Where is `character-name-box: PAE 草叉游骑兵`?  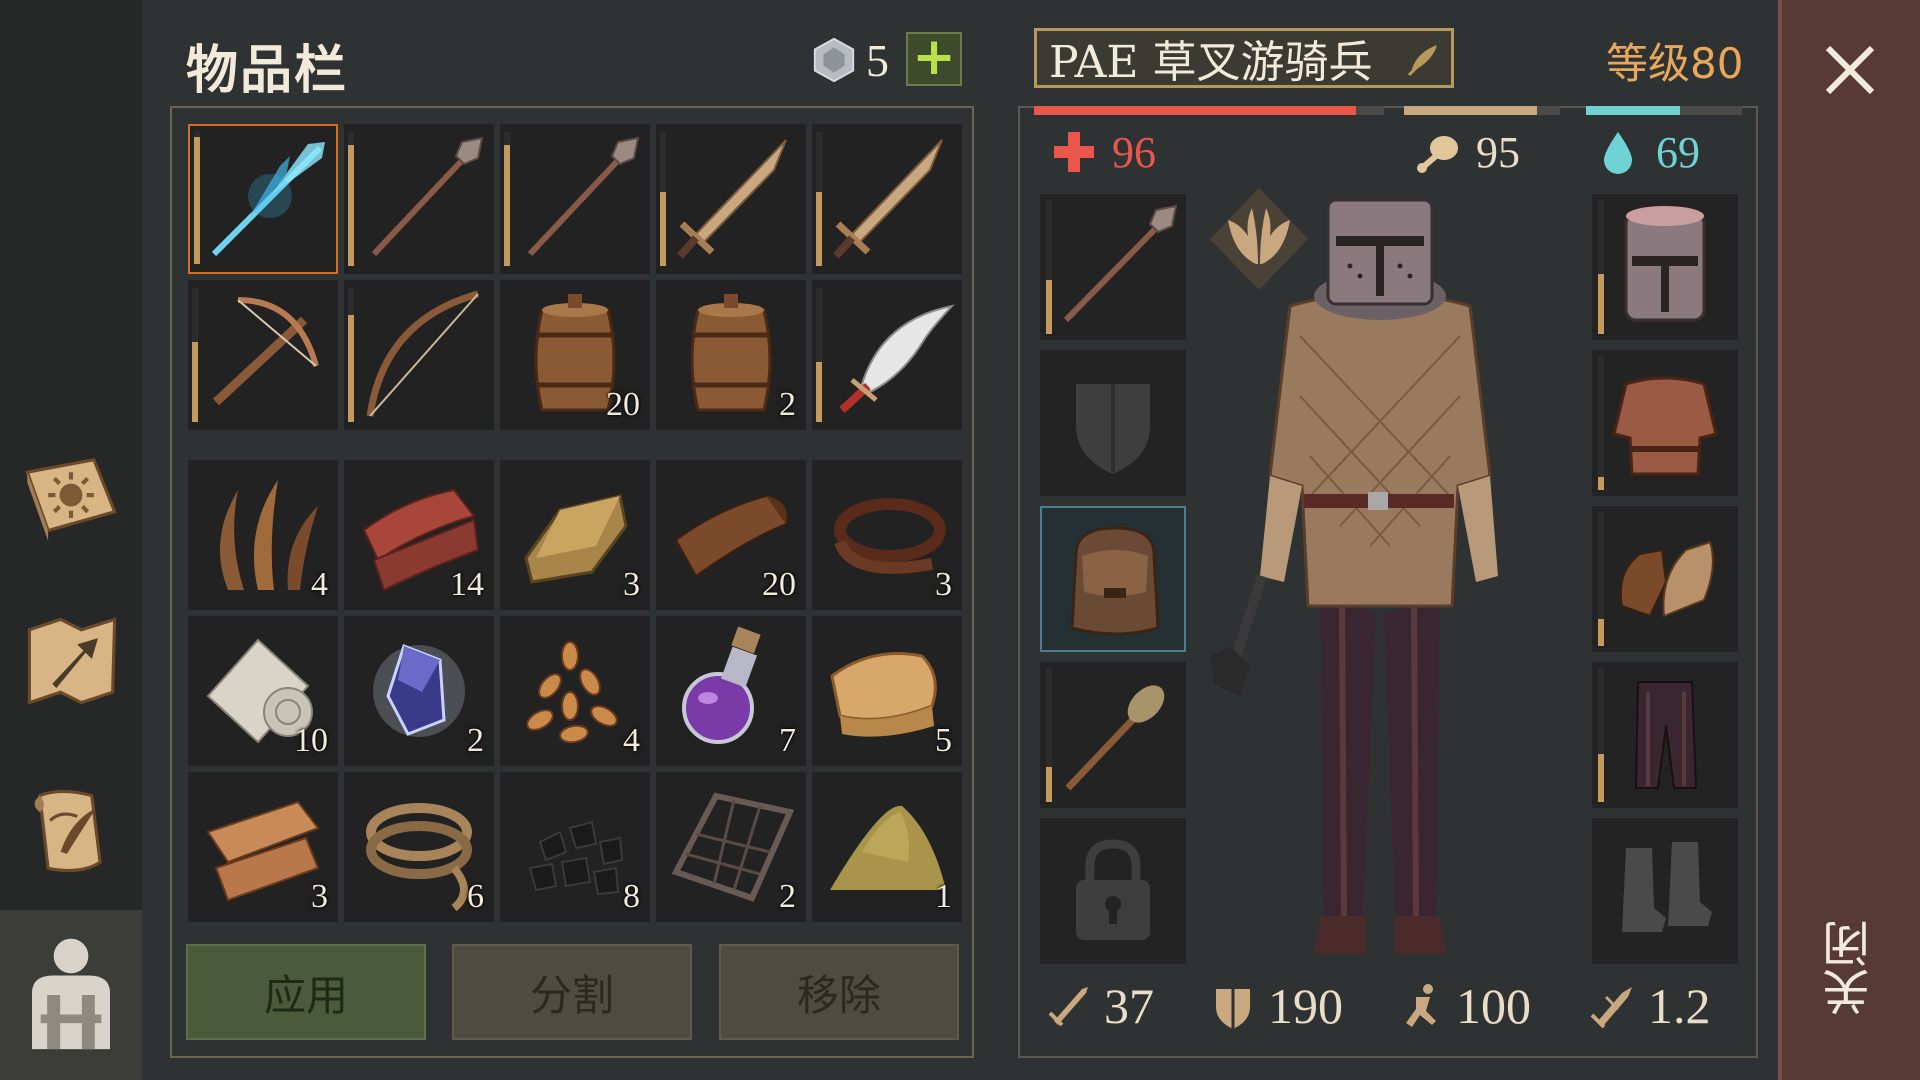
character-name-box: PAE 草叉游骑兵 is located at coordinates (1244, 58).